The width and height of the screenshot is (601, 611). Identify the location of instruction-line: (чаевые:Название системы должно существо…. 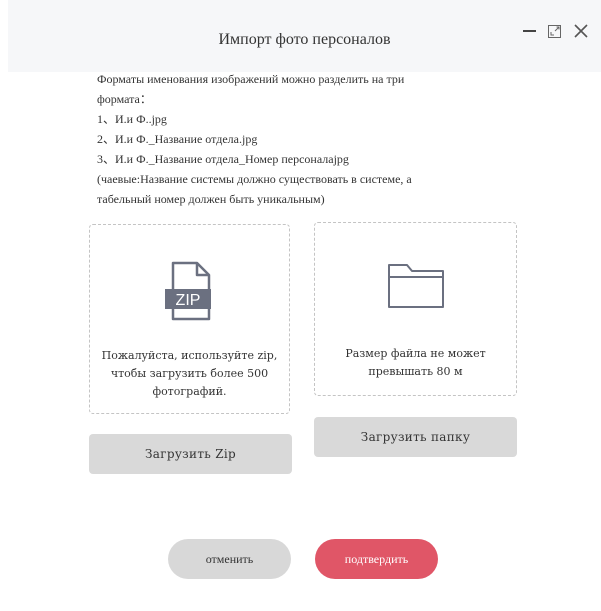
(254, 179).